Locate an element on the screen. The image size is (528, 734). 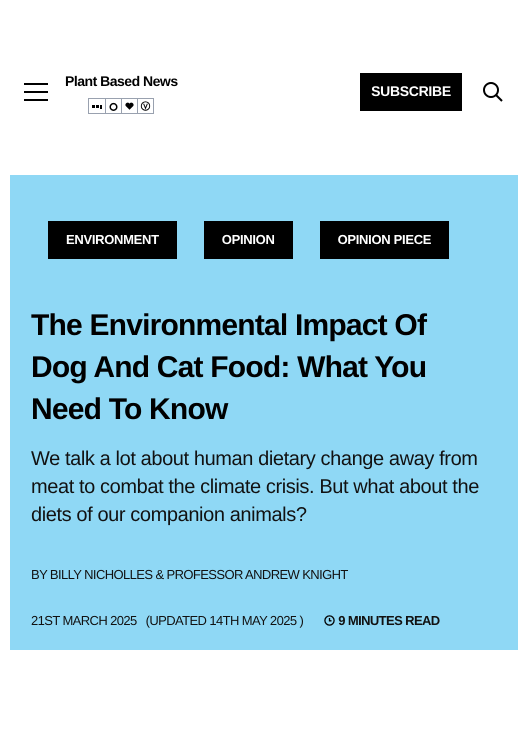
article-byline: BY BILLY NICHOLLES & PROFESSOR ANDREW KNIGHT is located at coordinates (190, 575).